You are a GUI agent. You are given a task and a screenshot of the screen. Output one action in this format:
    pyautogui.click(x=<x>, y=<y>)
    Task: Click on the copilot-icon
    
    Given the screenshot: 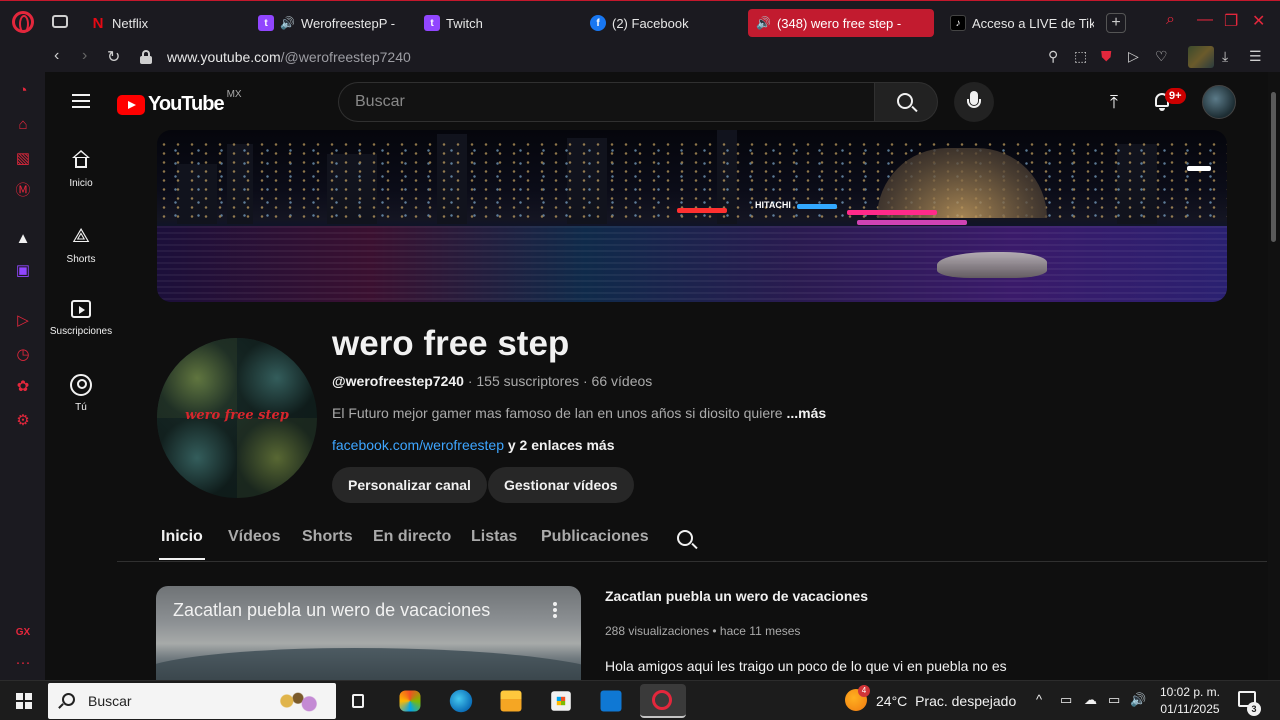 What is the action you would take?
    pyautogui.click(x=410, y=701)
    